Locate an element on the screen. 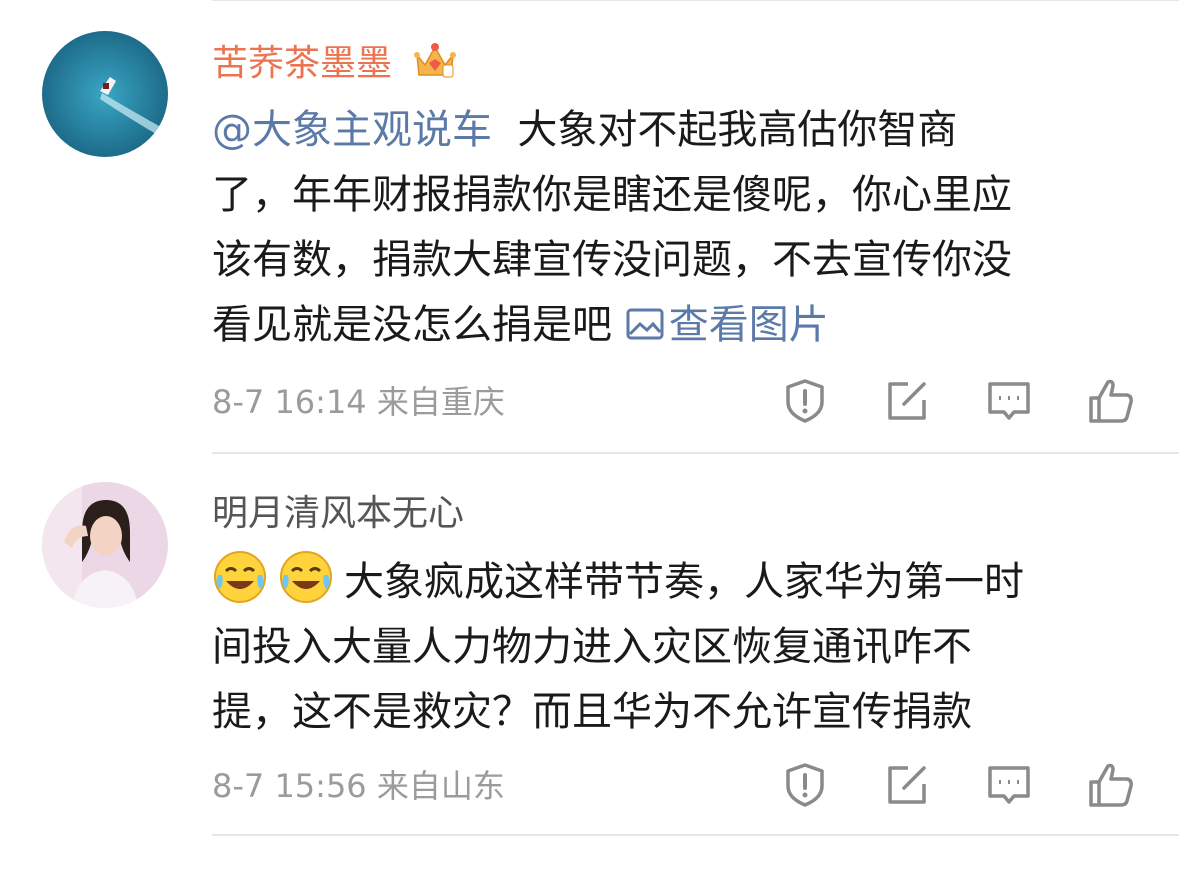 This screenshot has height=877, width=1179. text-segment: 大象疯成这样带节奏，人家华为第一时 is located at coordinates (684, 582).